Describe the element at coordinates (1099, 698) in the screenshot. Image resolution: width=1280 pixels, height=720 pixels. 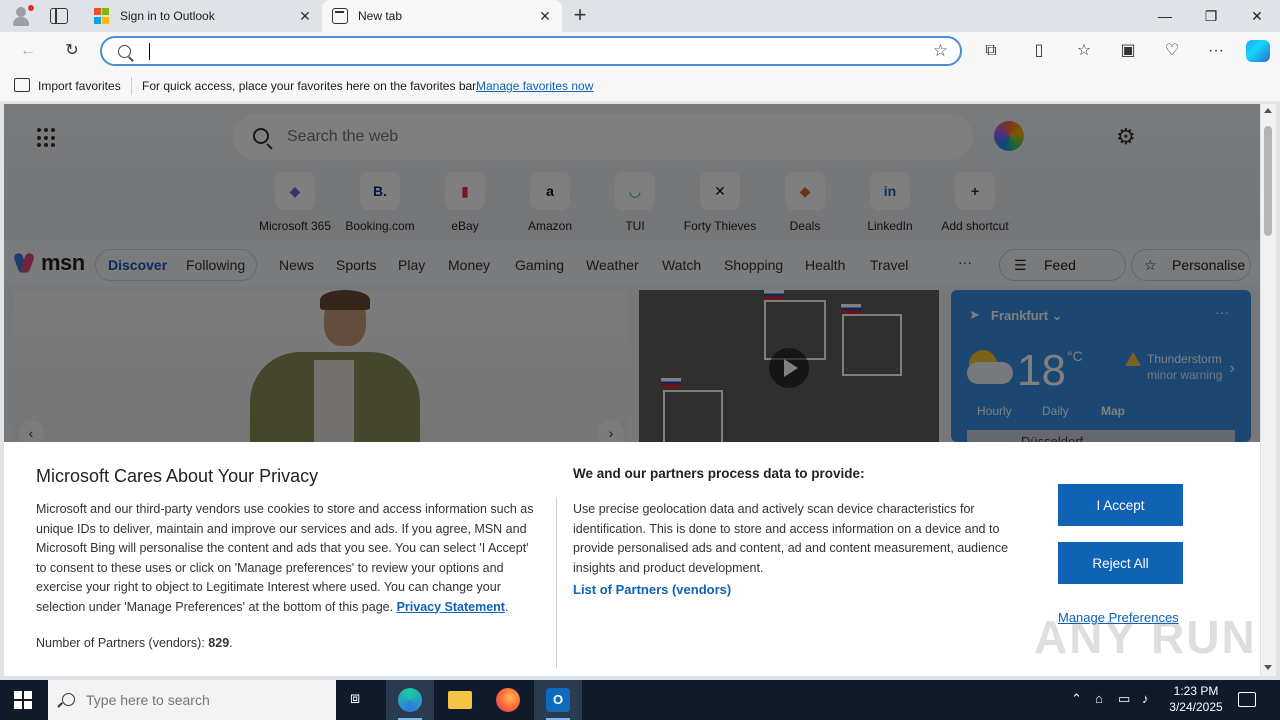
I see `device-icon: ⌂` at that location.